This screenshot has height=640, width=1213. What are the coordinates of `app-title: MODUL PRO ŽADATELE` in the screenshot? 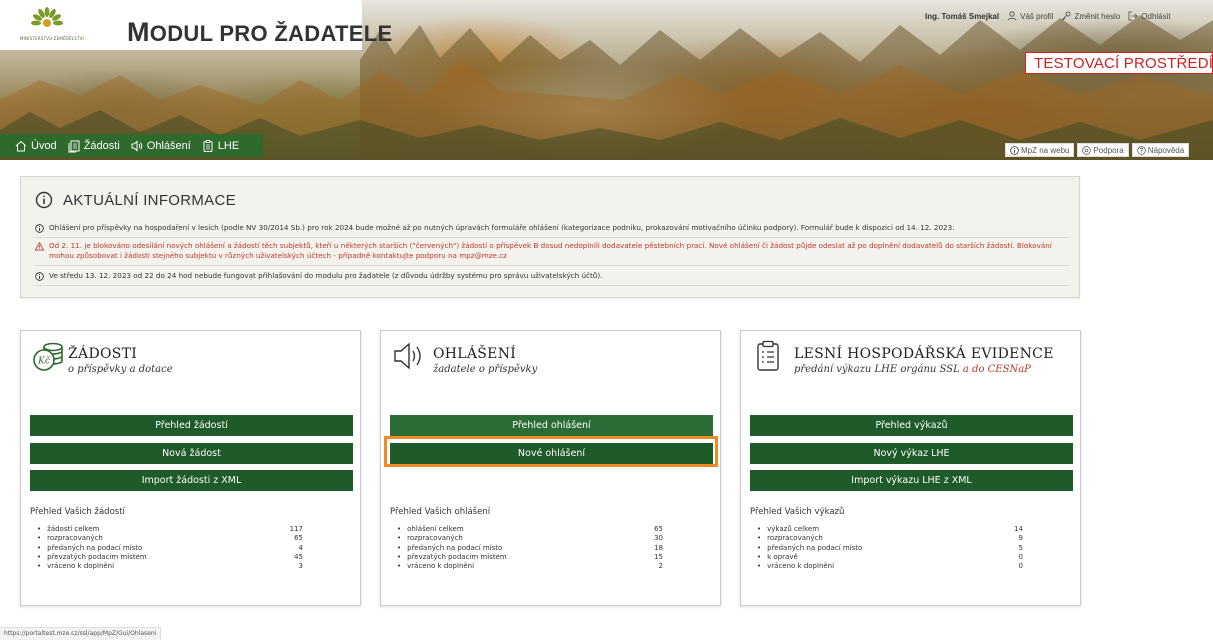 It's located at (260, 32).